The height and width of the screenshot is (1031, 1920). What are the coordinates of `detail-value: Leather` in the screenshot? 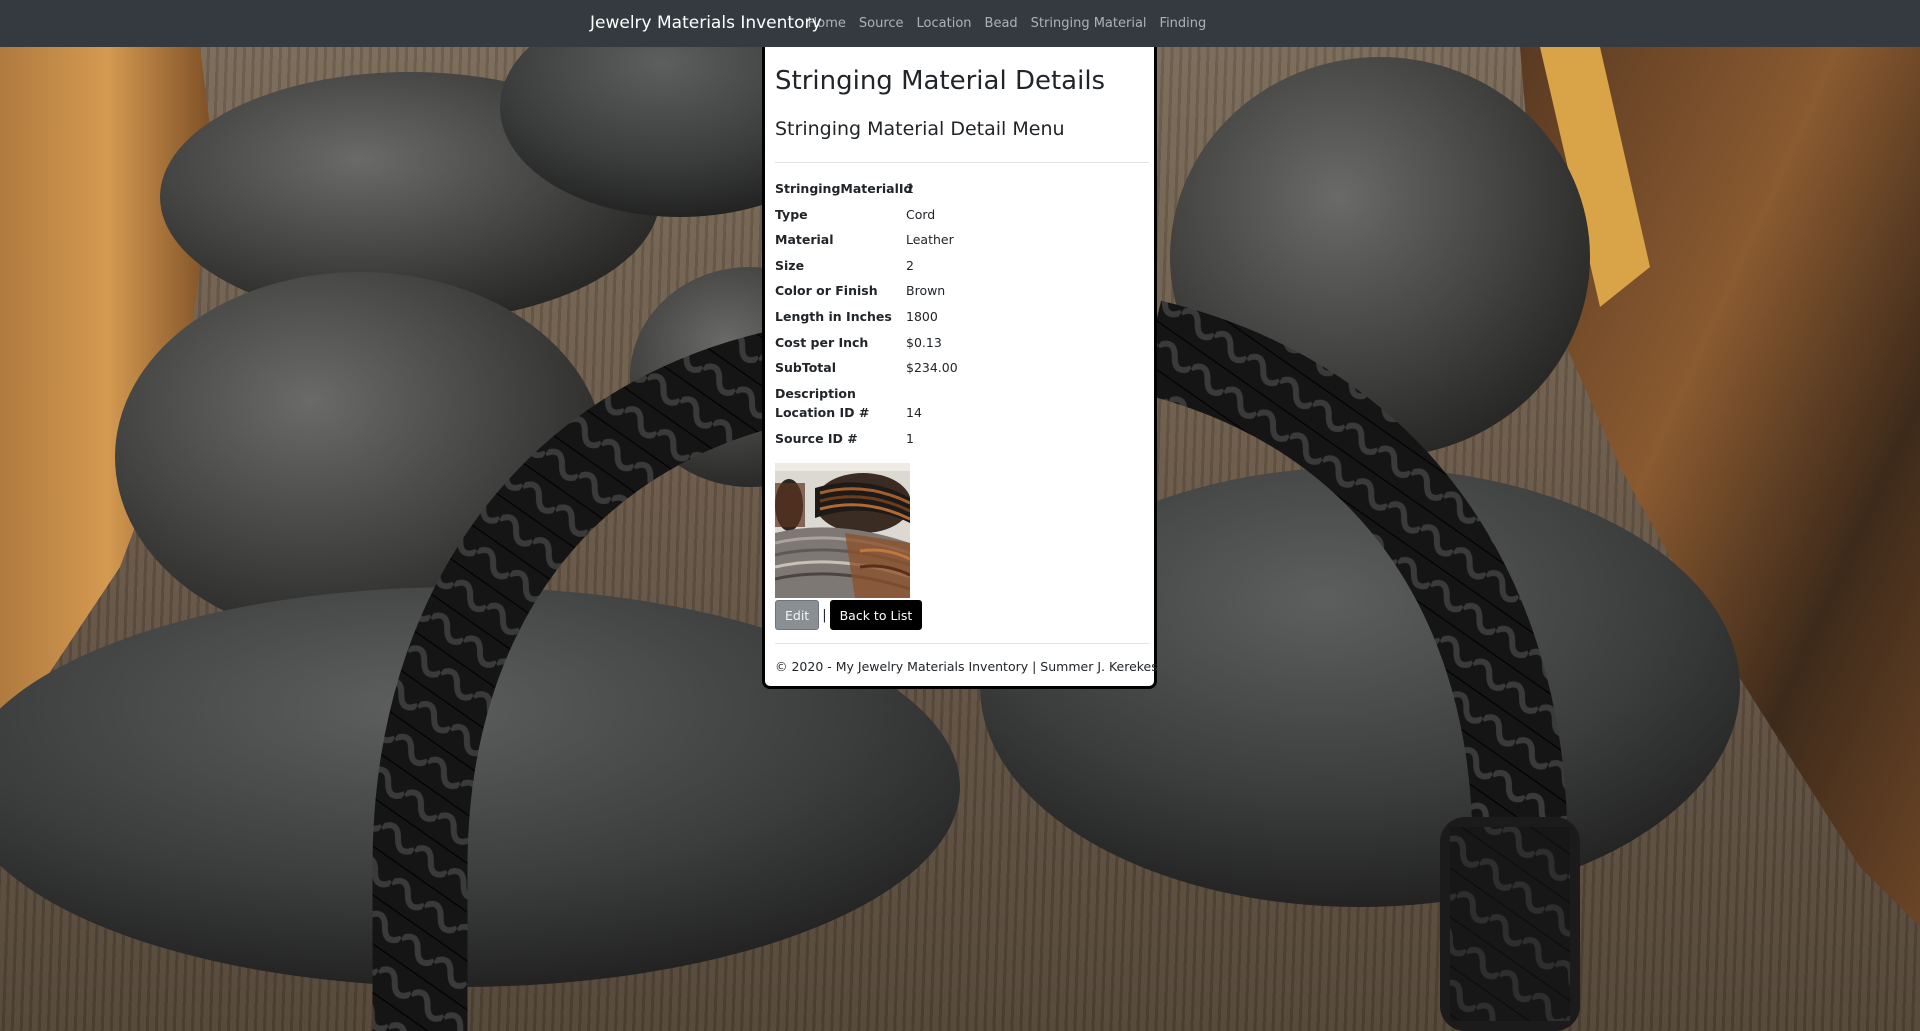 It's located at (930, 240).